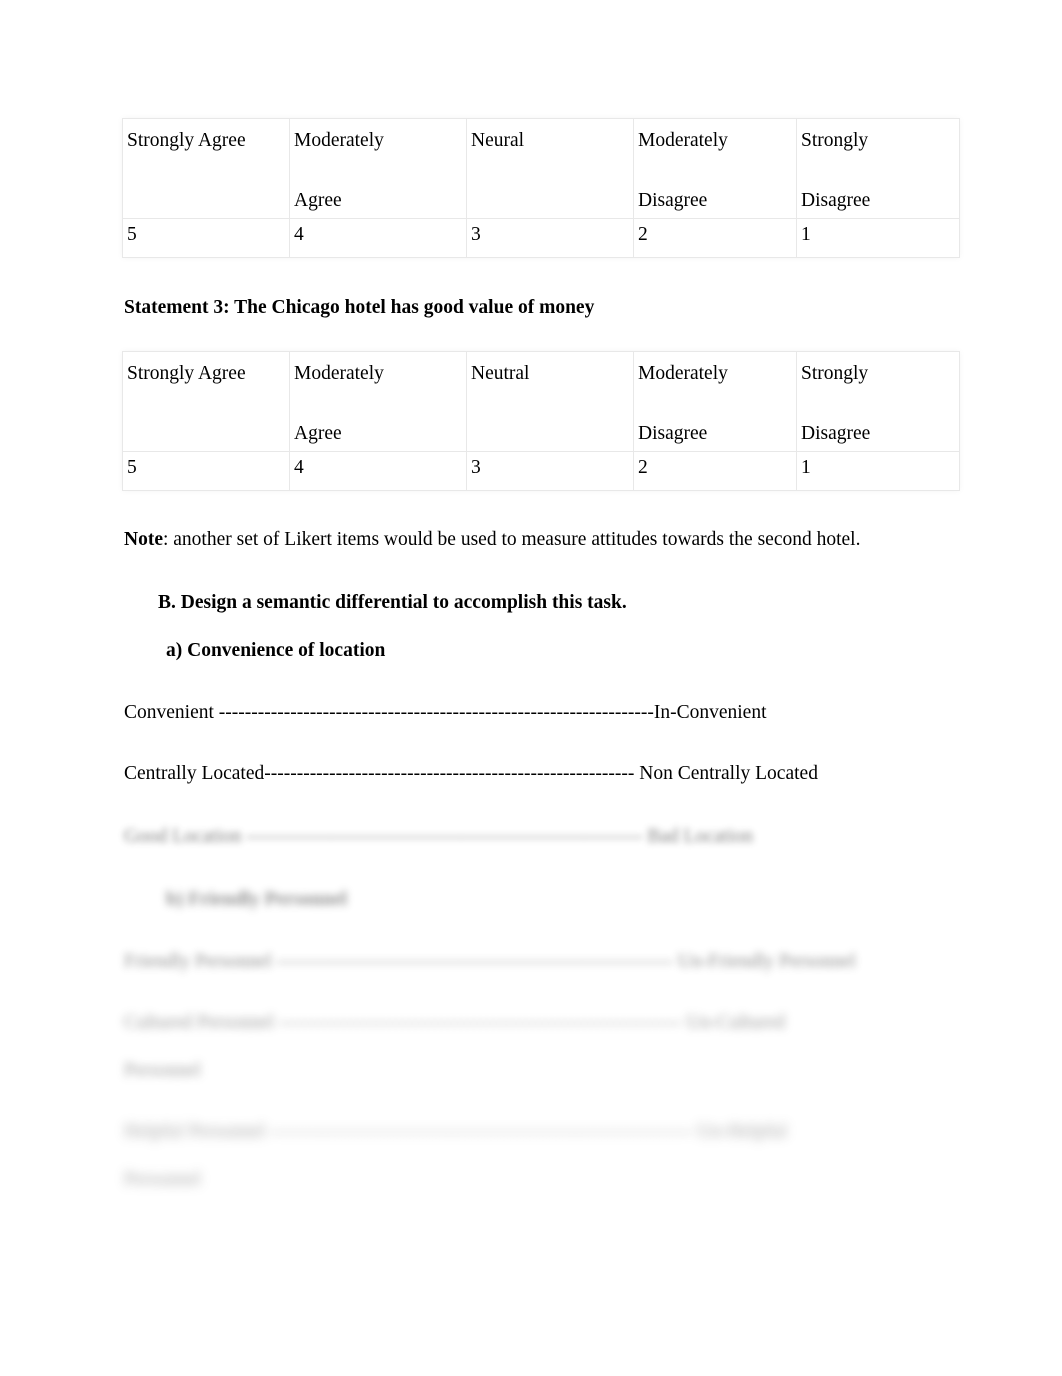 The height and width of the screenshot is (1376, 1062). Describe the element at coordinates (498, 140) in the screenshot. I see `scale-label: Neural` at that location.